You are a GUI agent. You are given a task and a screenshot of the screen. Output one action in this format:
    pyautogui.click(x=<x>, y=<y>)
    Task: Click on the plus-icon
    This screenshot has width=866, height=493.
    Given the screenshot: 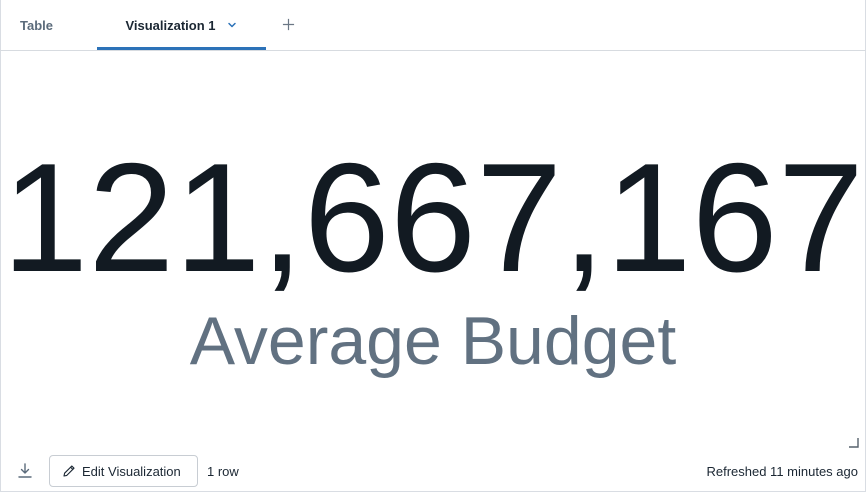 What is the action you would take?
    pyautogui.click(x=288, y=24)
    